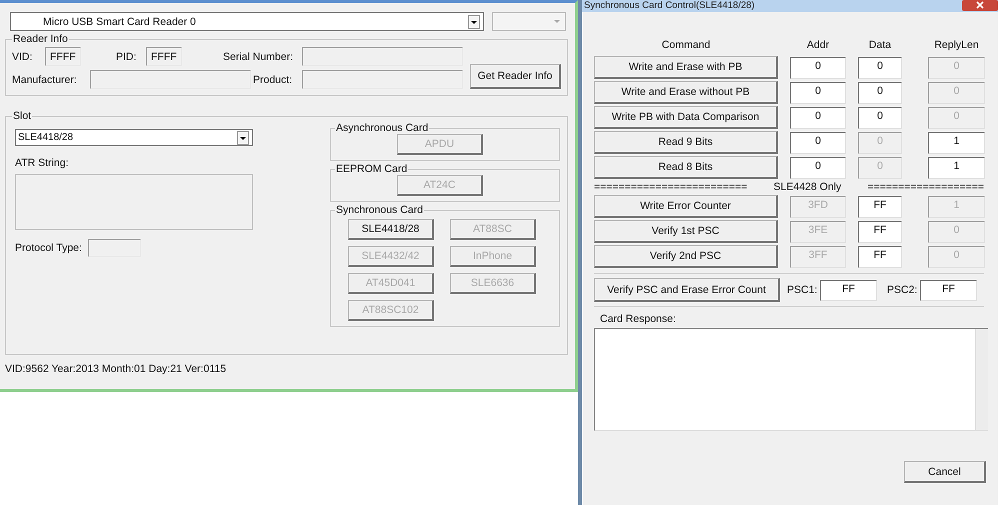 The image size is (1000, 505). What do you see at coordinates (63, 56) in the screenshot?
I see `vid-field: FFFF` at bounding box center [63, 56].